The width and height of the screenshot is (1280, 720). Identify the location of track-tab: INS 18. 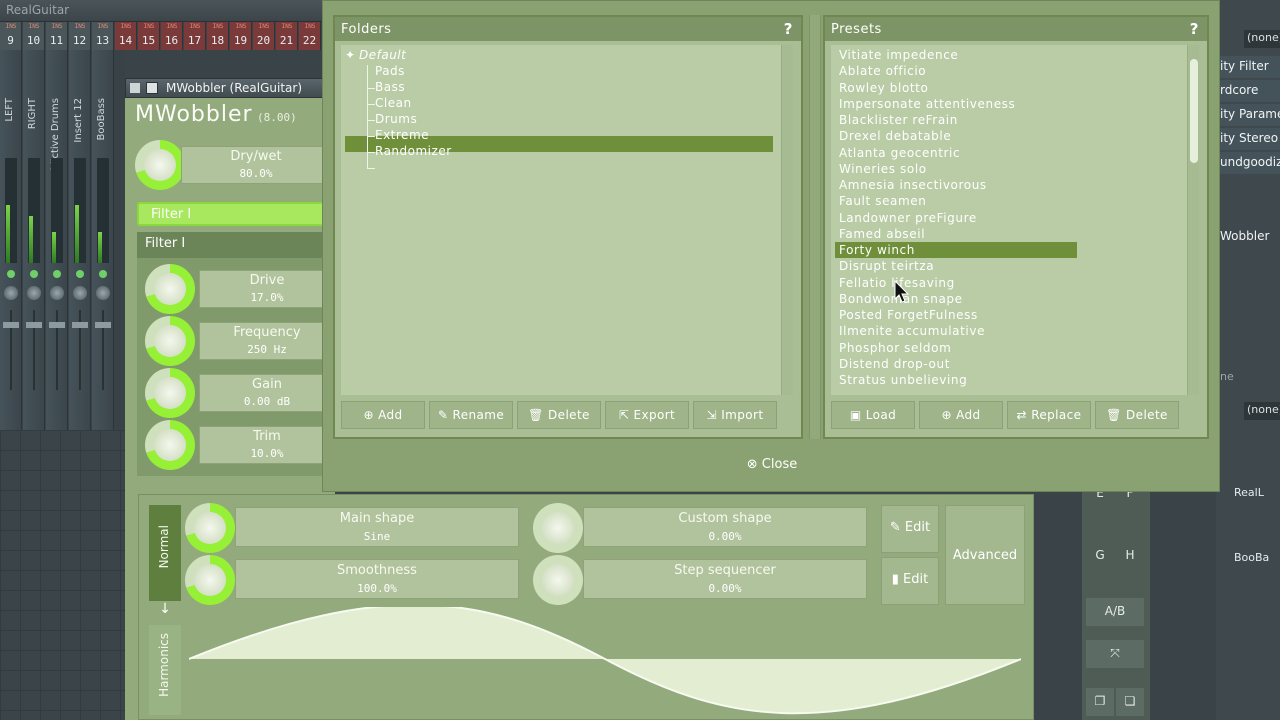
(218, 36).